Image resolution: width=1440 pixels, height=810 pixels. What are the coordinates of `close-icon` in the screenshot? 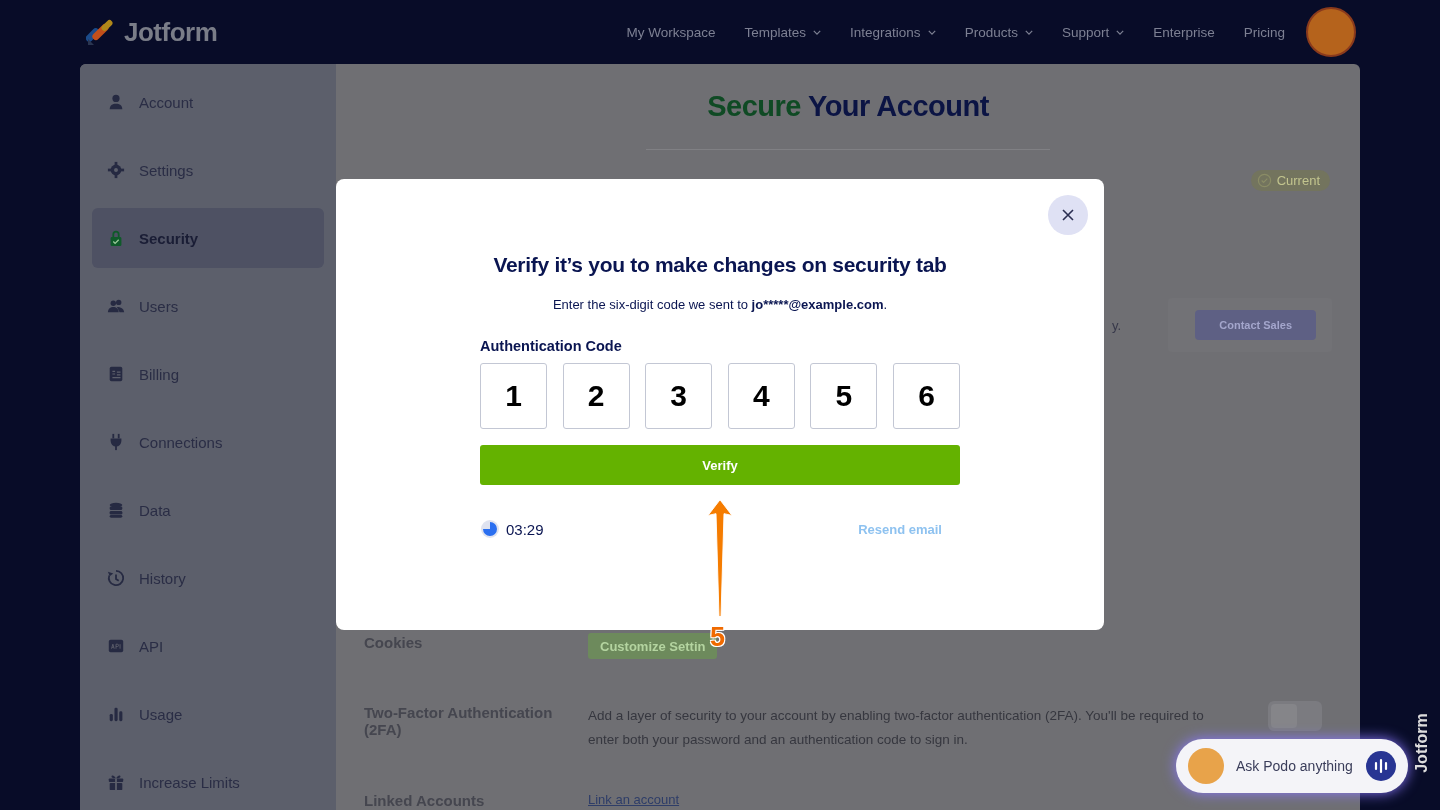 It's located at (1068, 215).